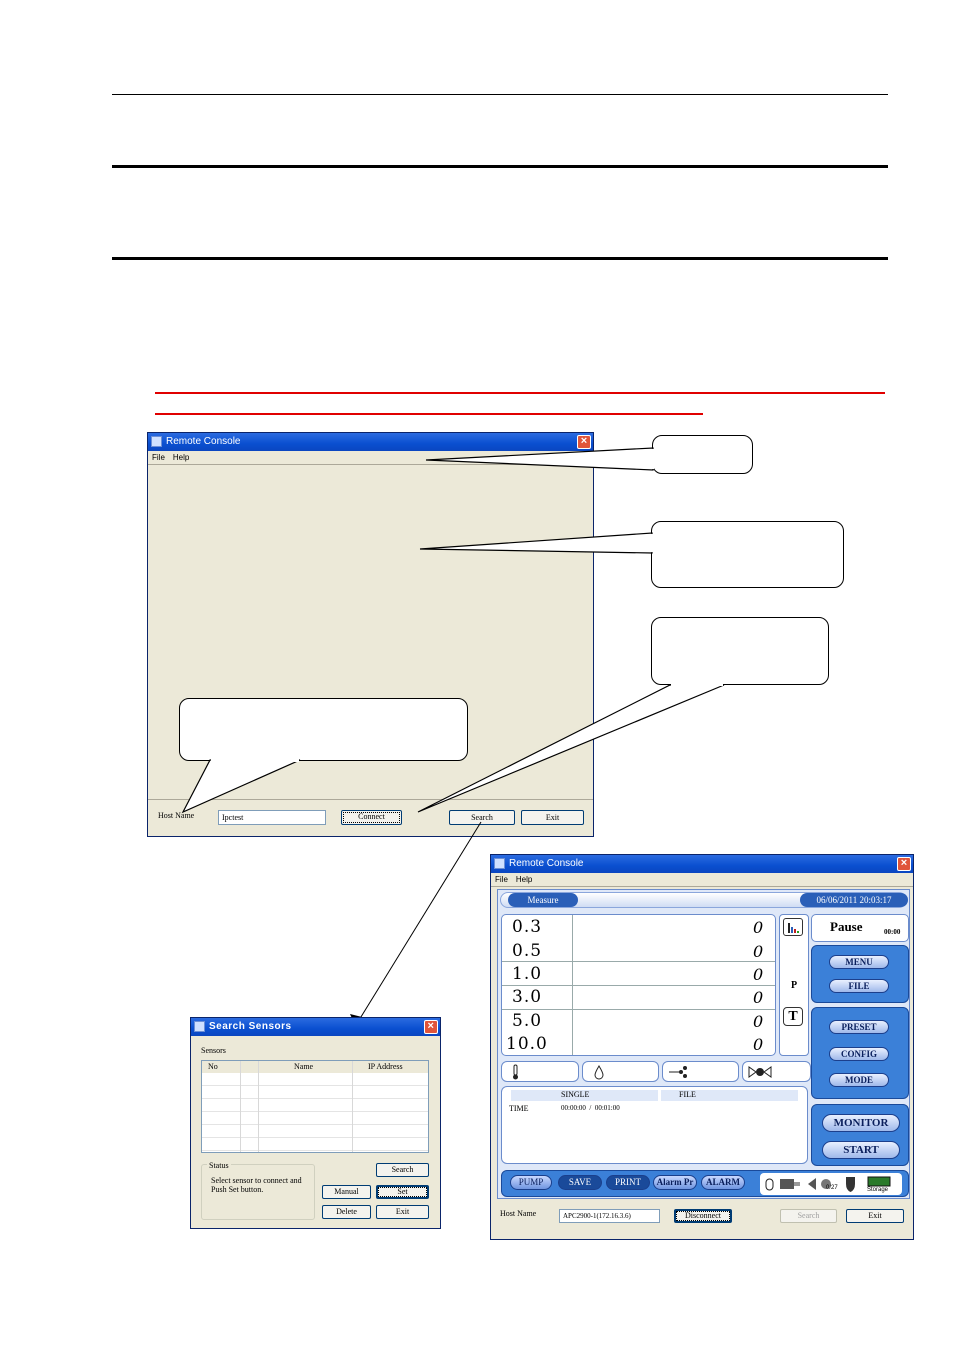 The image size is (954, 1351). Describe the element at coordinates (519, 1108) in the screenshot. I see `time-label: TIME` at that location.